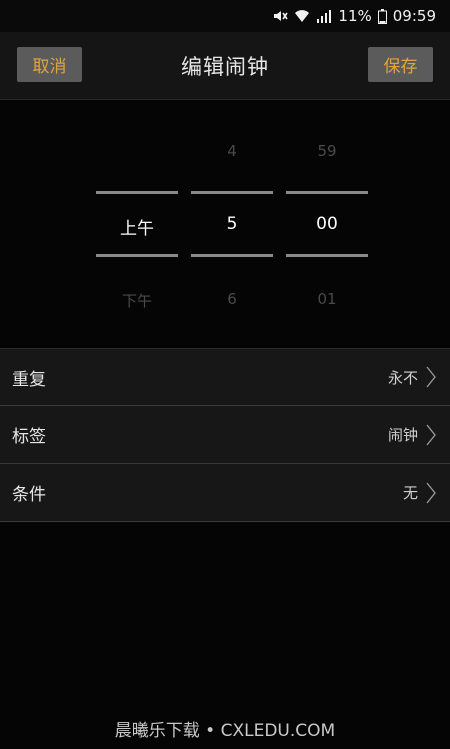 The width and height of the screenshot is (450, 749). What do you see at coordinates (402, 435) in the screenshot?
I see `row-value: 闹钟` at bounding box center [402, 435].